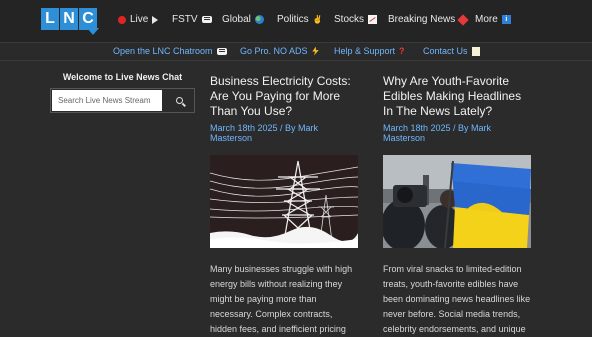  I want to click on nav-item-breaking-news: Breaking News, so click(428, 19).